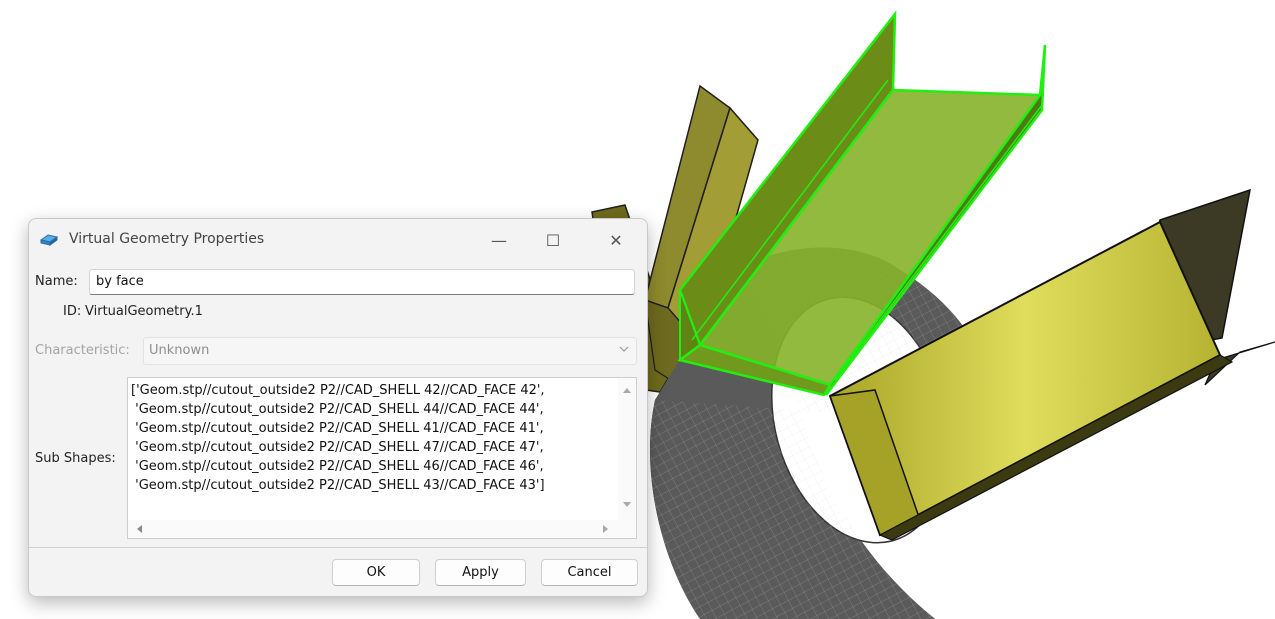  I want to click on button-separator, so click(338, 547).